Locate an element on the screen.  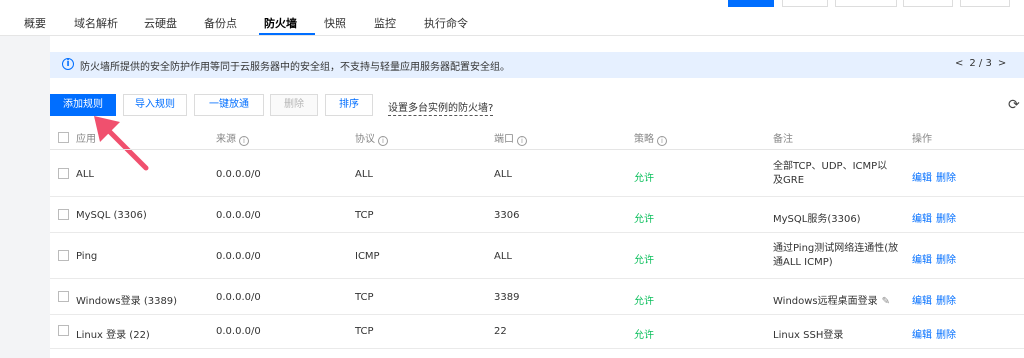
column-protocol: 协议 i is located at coordinates (371, 138).